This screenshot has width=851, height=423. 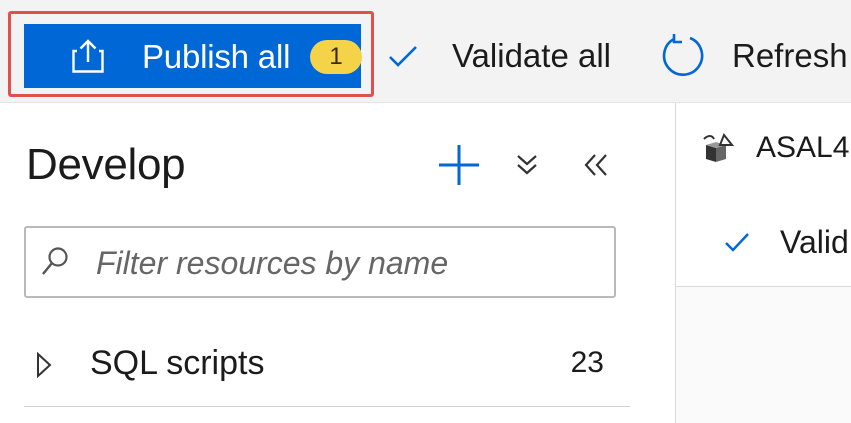 I want to click on refresh-button: Refresh, so click(x=754, y=56).